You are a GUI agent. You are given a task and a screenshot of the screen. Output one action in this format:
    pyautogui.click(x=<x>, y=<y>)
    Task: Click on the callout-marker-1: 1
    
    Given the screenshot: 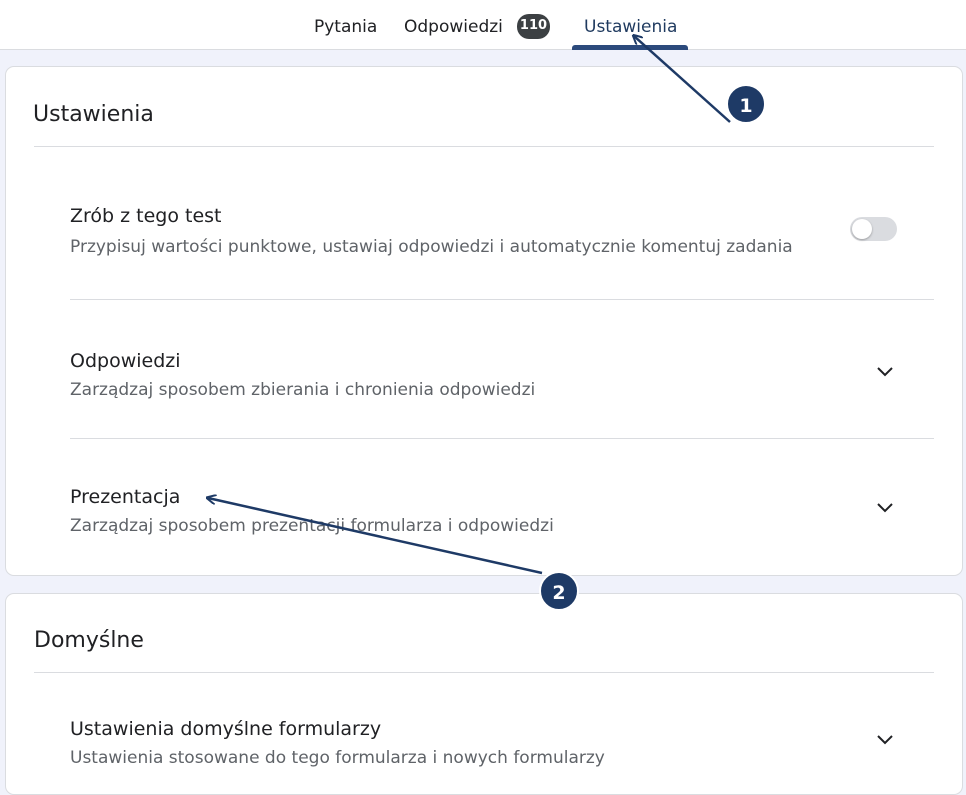 What is the action you would take?
    pyautogui.click(x=746, y=104)
    